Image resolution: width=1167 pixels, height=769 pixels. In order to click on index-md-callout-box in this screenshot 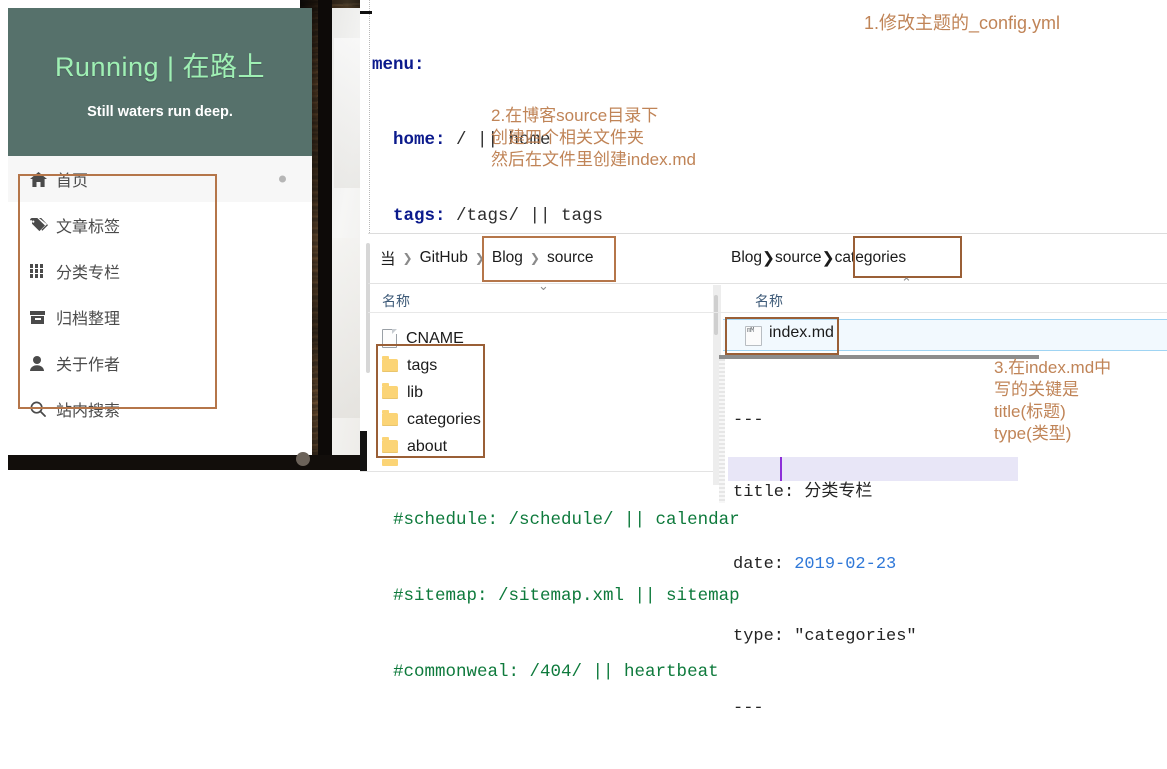, I will do `click(782, 336)`.